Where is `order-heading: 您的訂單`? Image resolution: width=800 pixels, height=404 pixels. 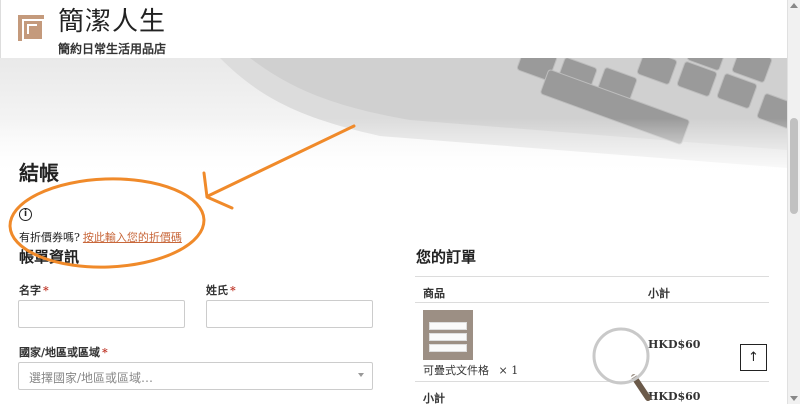 order-heading: 您的訂單 is located at coordinates (446, 257).